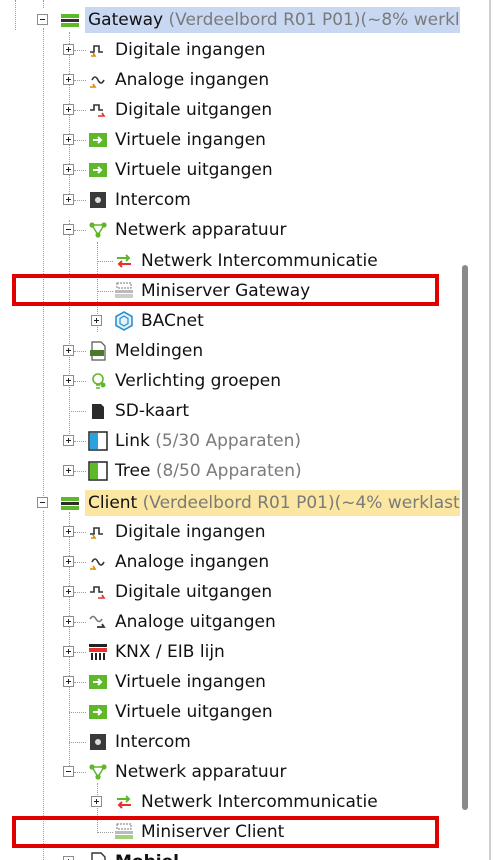 This screenshot has width=500, height=860. I want to click on annotation-box-gateway, so click(225, 290).